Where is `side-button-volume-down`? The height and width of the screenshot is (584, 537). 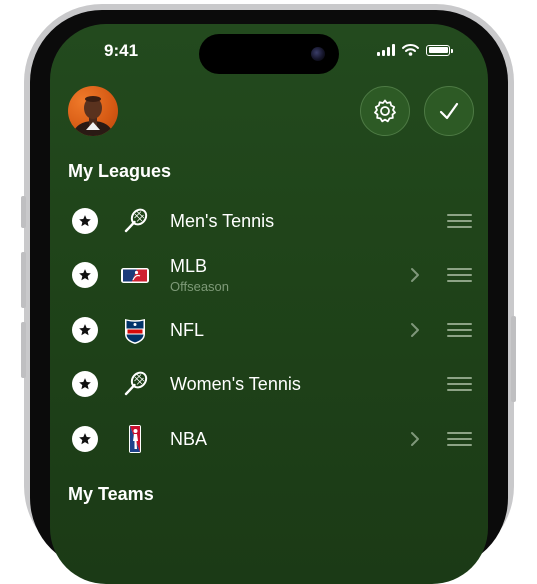
side-button-volume-down is located at coordinates (23, 350).